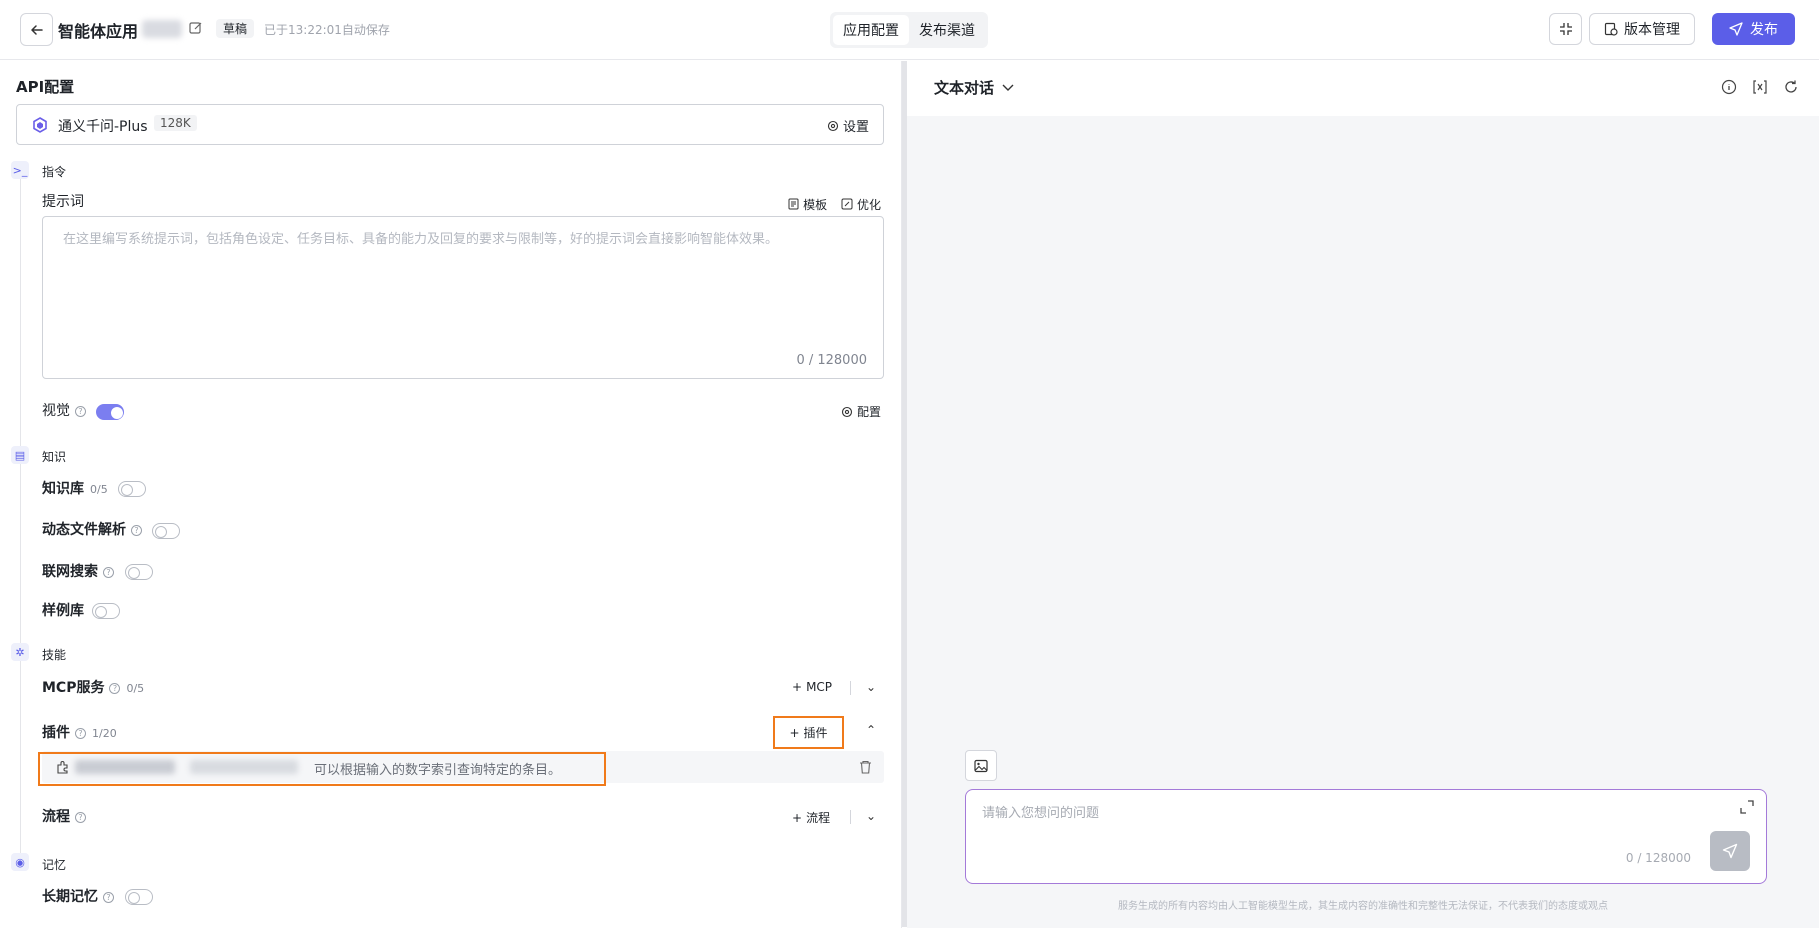  What do you see at coordinates (139, 572) in the screenshot?
I see `web-search-toggle` at bounding box center [139, 572].